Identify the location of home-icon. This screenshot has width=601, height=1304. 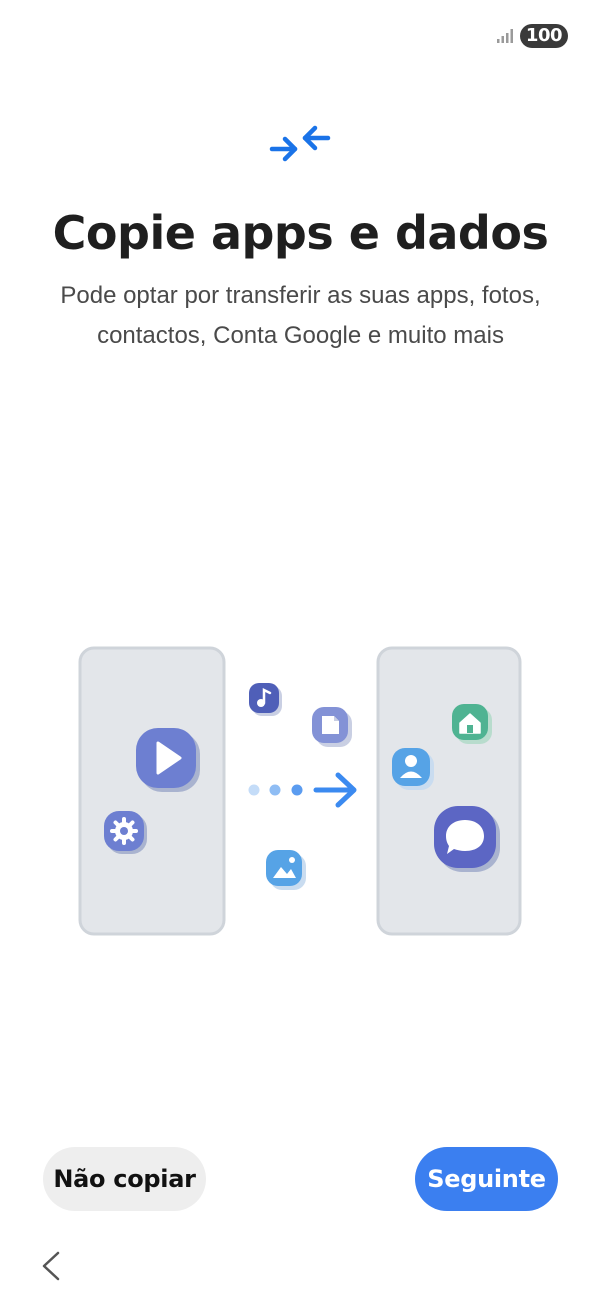
(472, 724).